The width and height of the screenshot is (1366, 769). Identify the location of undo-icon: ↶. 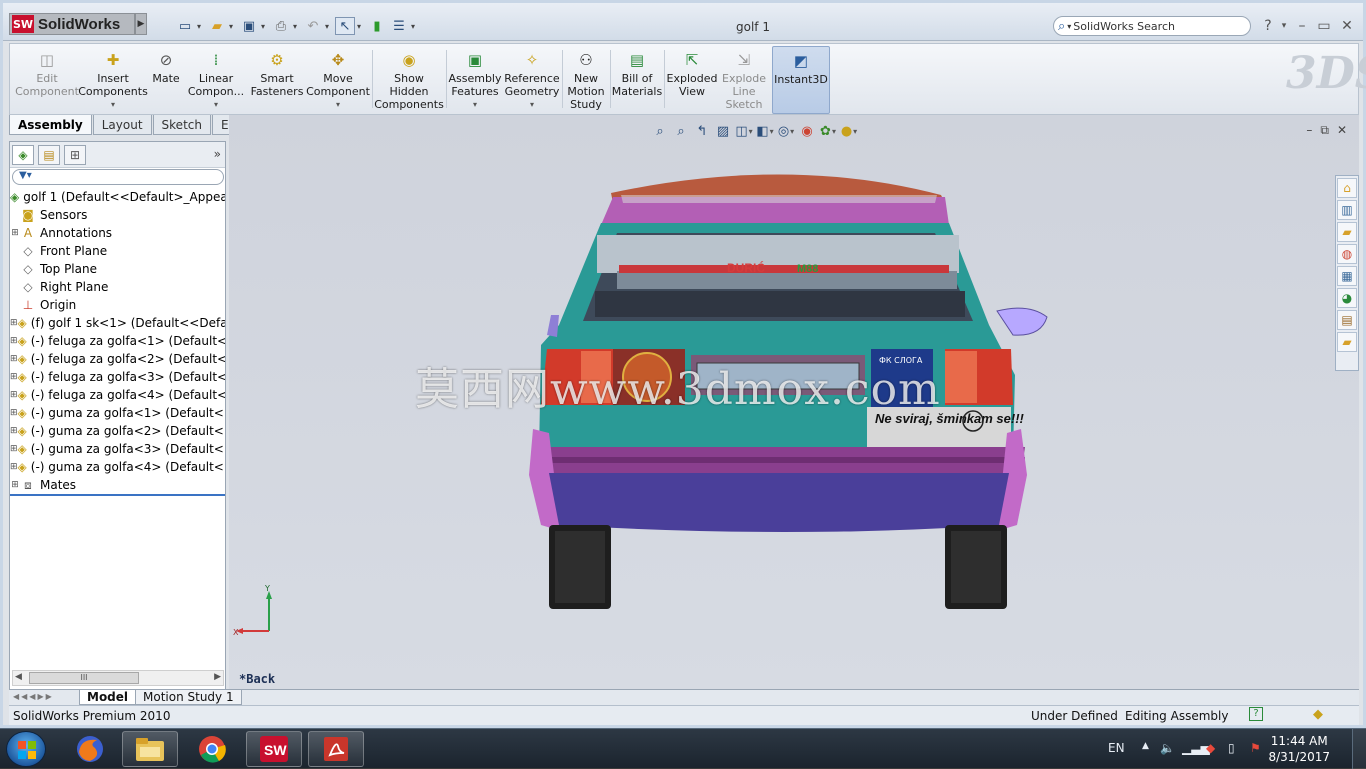
(313, 26).